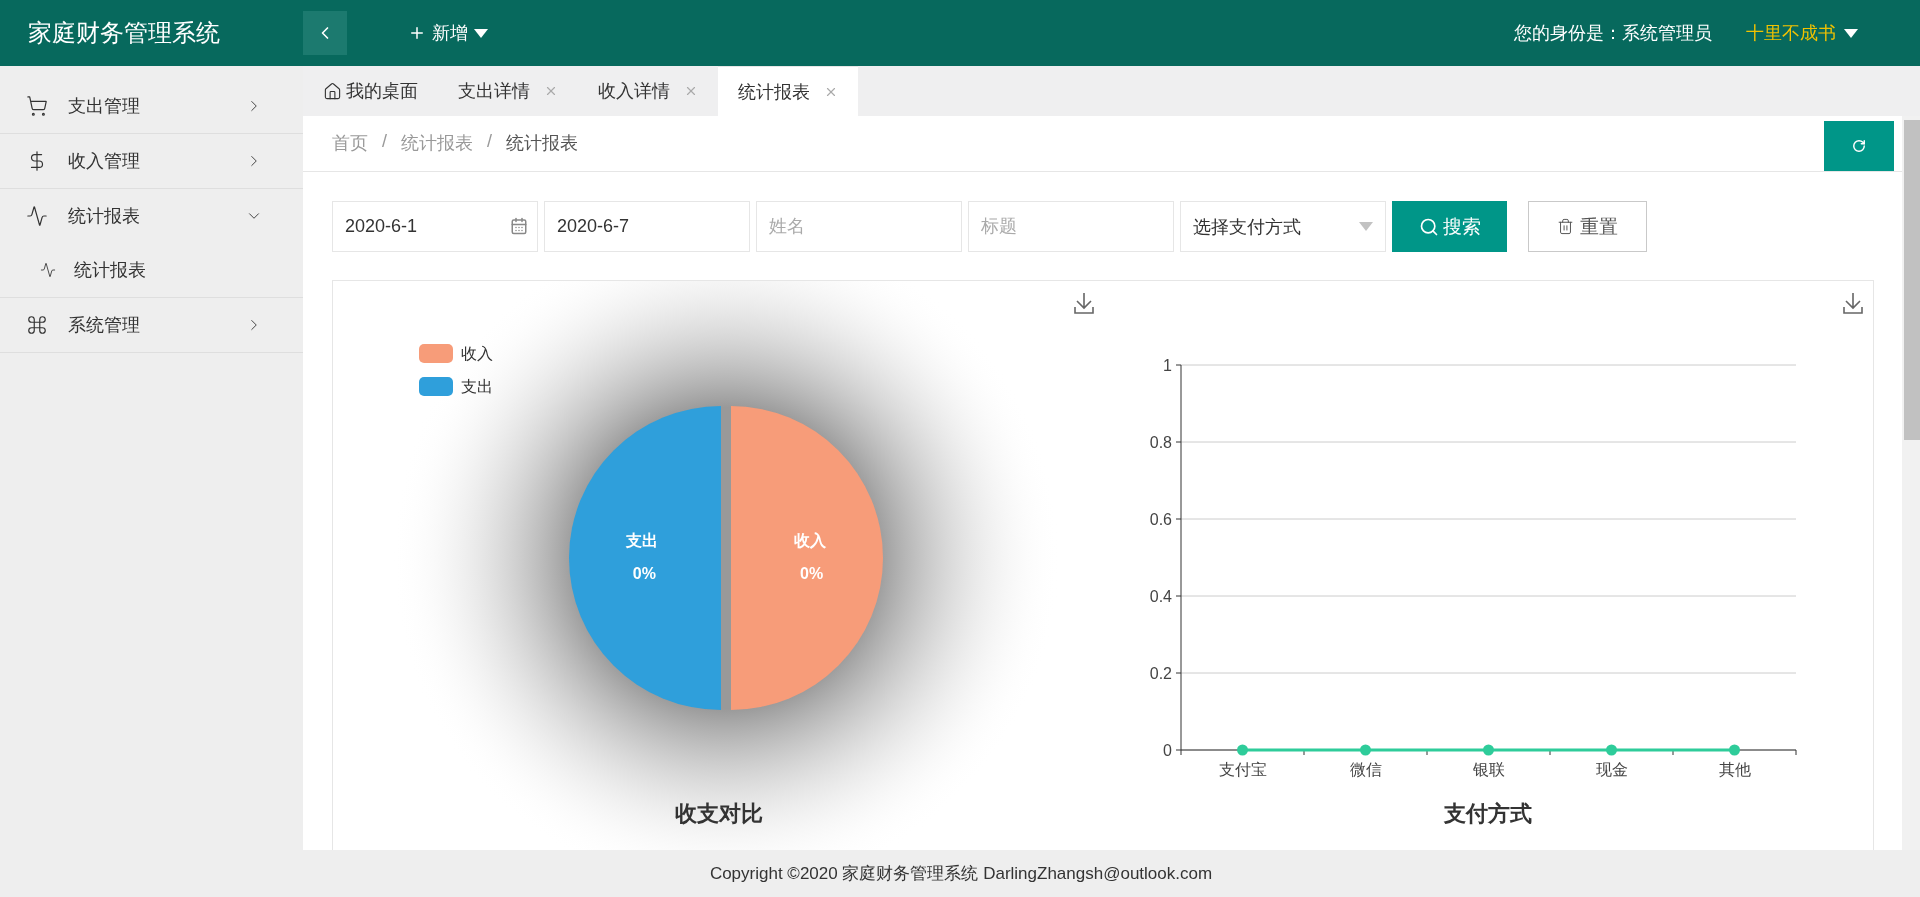 The image size is (1920, 897). What do you see at coordinates (1071, 226) in the screenshot?
I see `title-field: 标题` at bounding box center [1071, 226].